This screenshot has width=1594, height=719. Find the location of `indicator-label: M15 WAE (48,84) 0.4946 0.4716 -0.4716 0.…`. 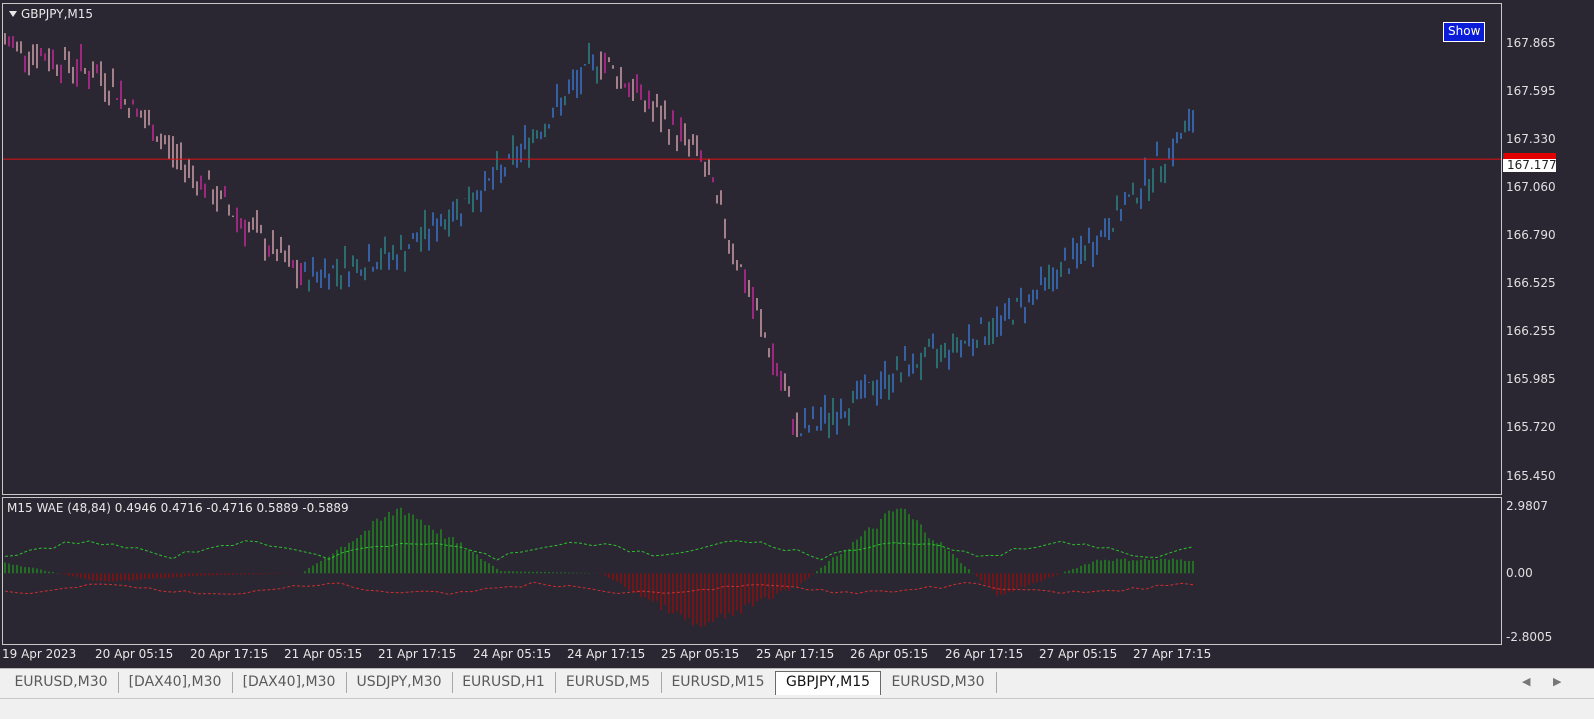

indicator-label: M15 WAE (48,84) 0.4946 0.4716 -0.4716 0.… is located at coordinates (178, 508).